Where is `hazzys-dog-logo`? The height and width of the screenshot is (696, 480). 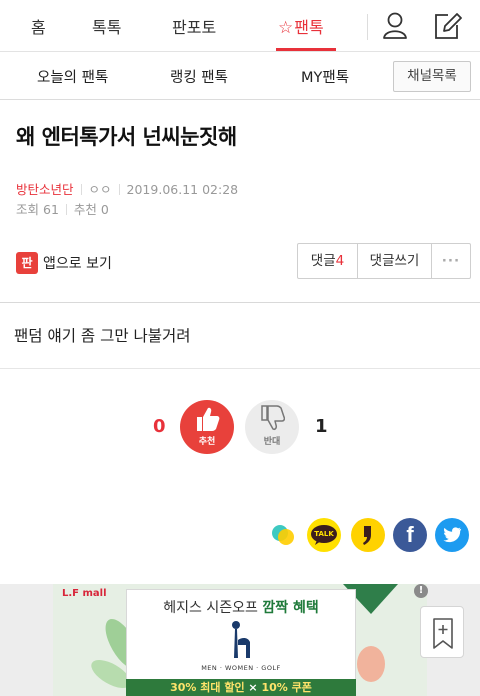 hazzys-dog-logo is located at coordinates (241, 640).